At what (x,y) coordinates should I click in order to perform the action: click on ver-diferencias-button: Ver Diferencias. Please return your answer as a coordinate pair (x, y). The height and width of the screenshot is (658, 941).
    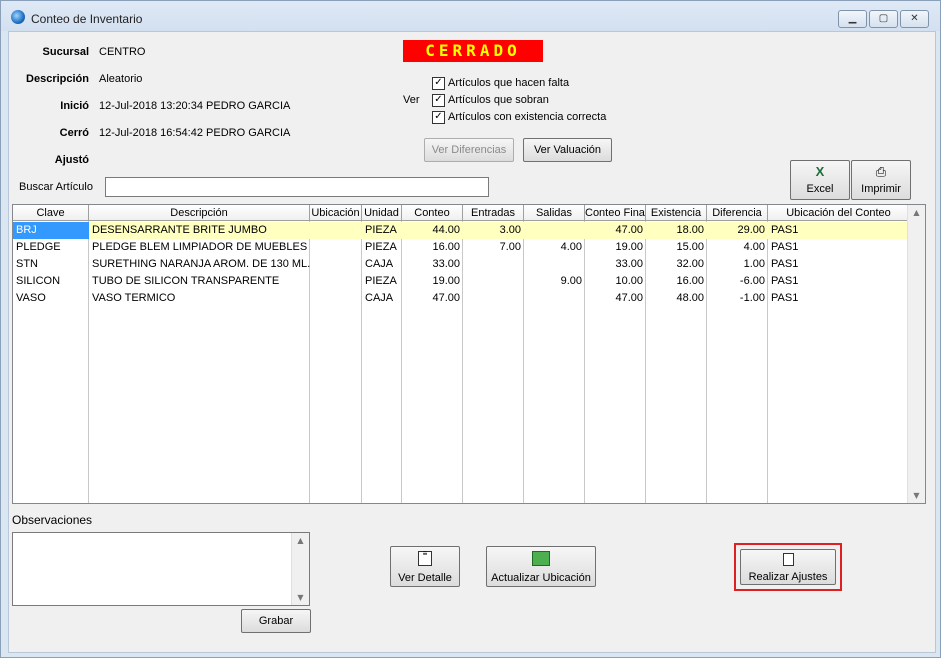
    Looking at the image, I should click on (469, 150).